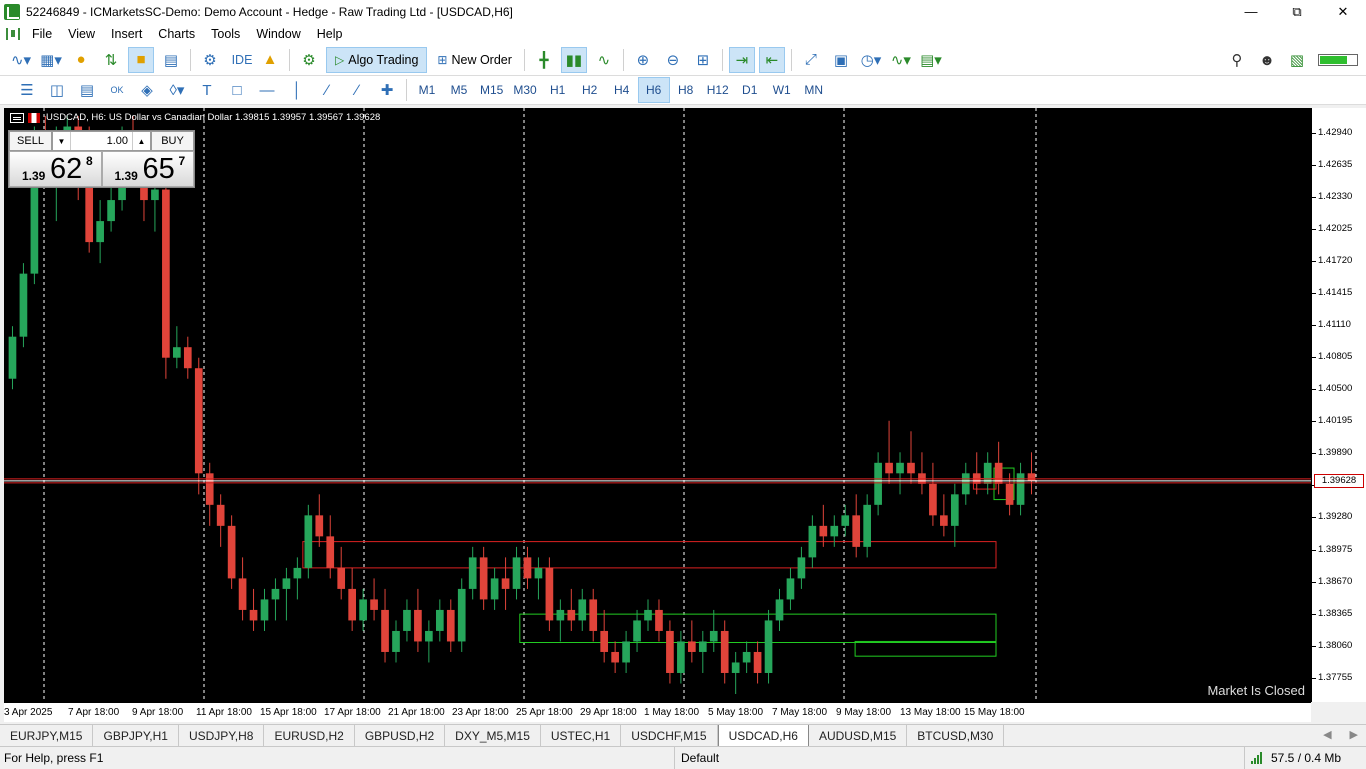 This screenshot has width=1366, height=769. I want to click on tab-usdjpy-h8: USDJPY,H8, so click(222, 735).